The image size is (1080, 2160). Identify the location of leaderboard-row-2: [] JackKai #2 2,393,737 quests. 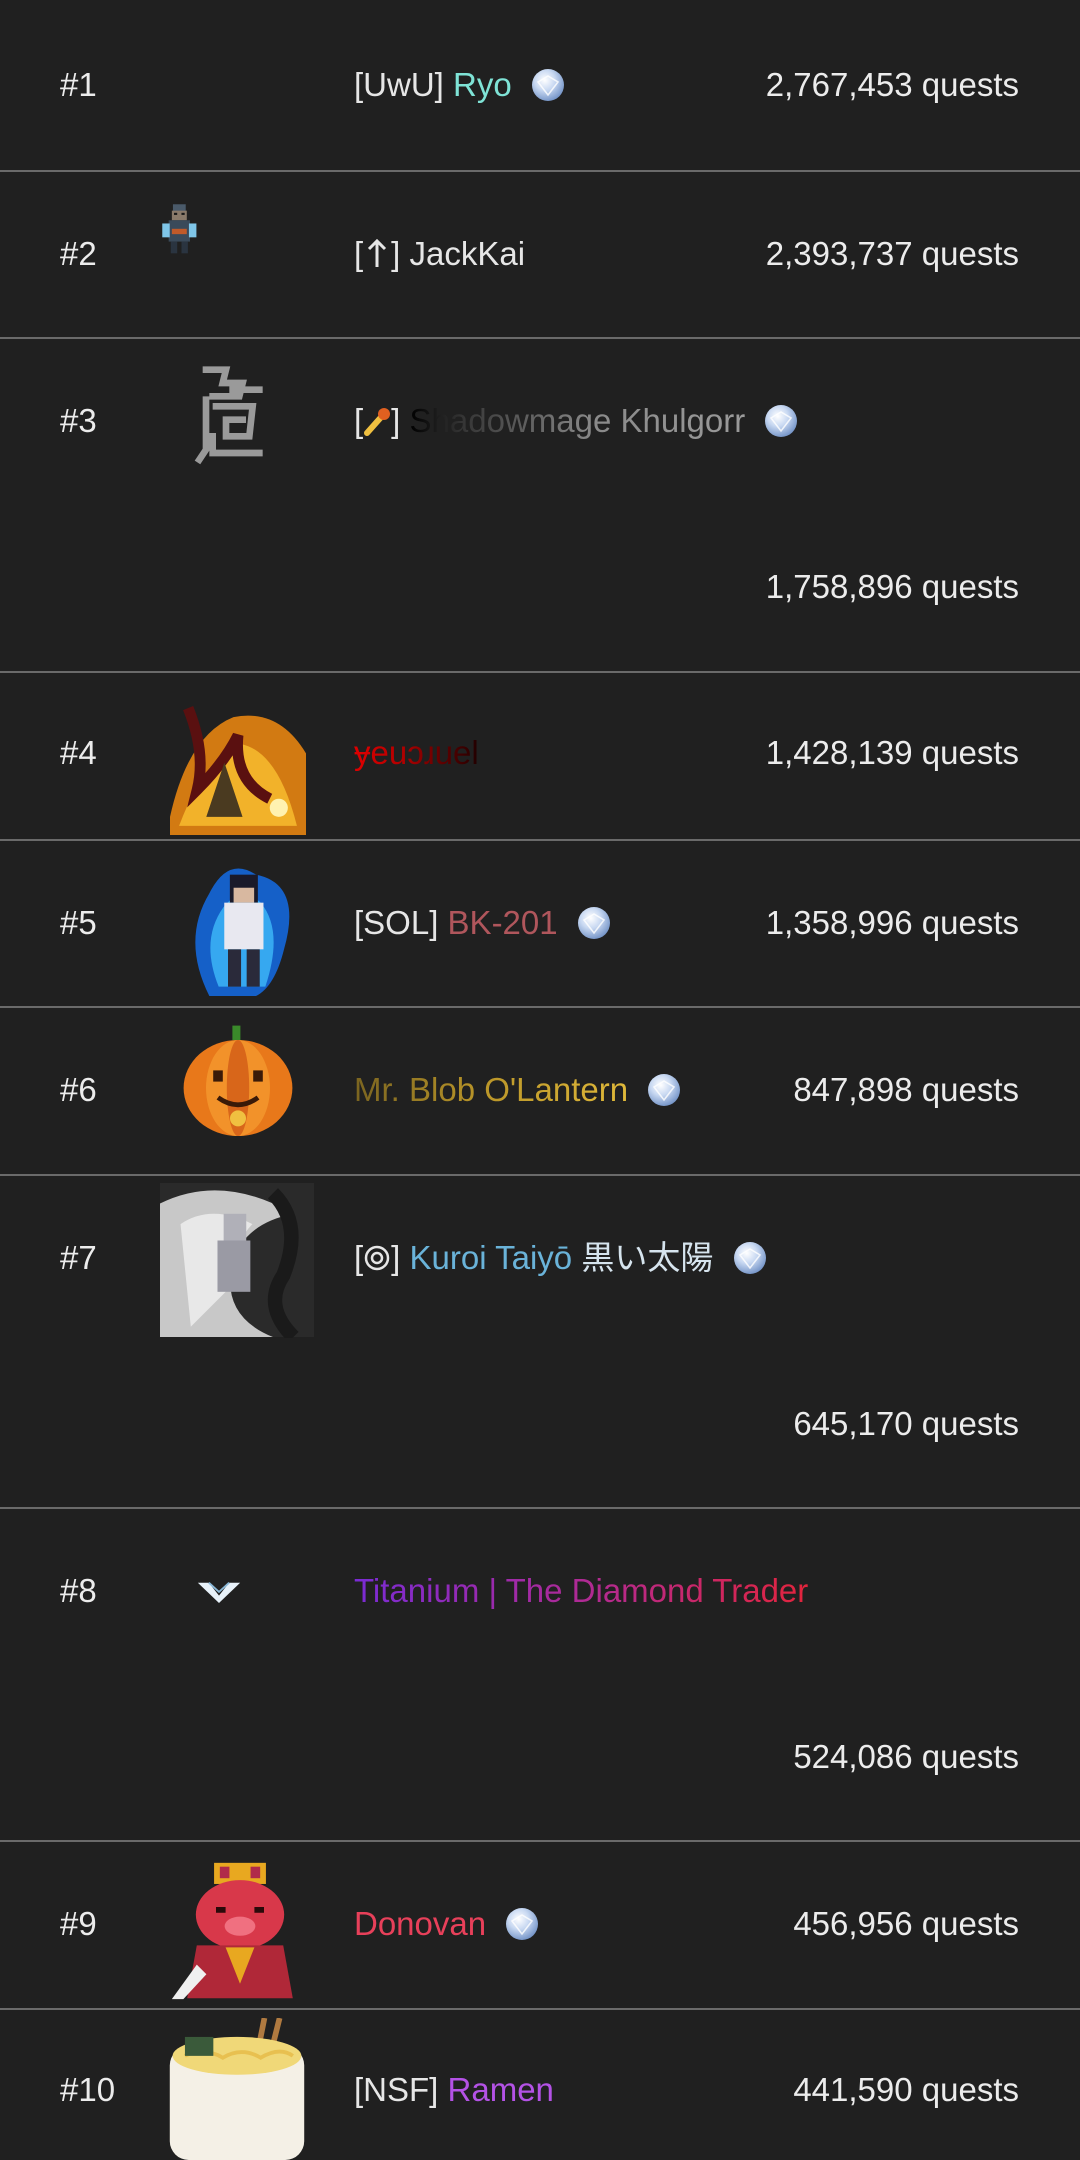
(540, 255).